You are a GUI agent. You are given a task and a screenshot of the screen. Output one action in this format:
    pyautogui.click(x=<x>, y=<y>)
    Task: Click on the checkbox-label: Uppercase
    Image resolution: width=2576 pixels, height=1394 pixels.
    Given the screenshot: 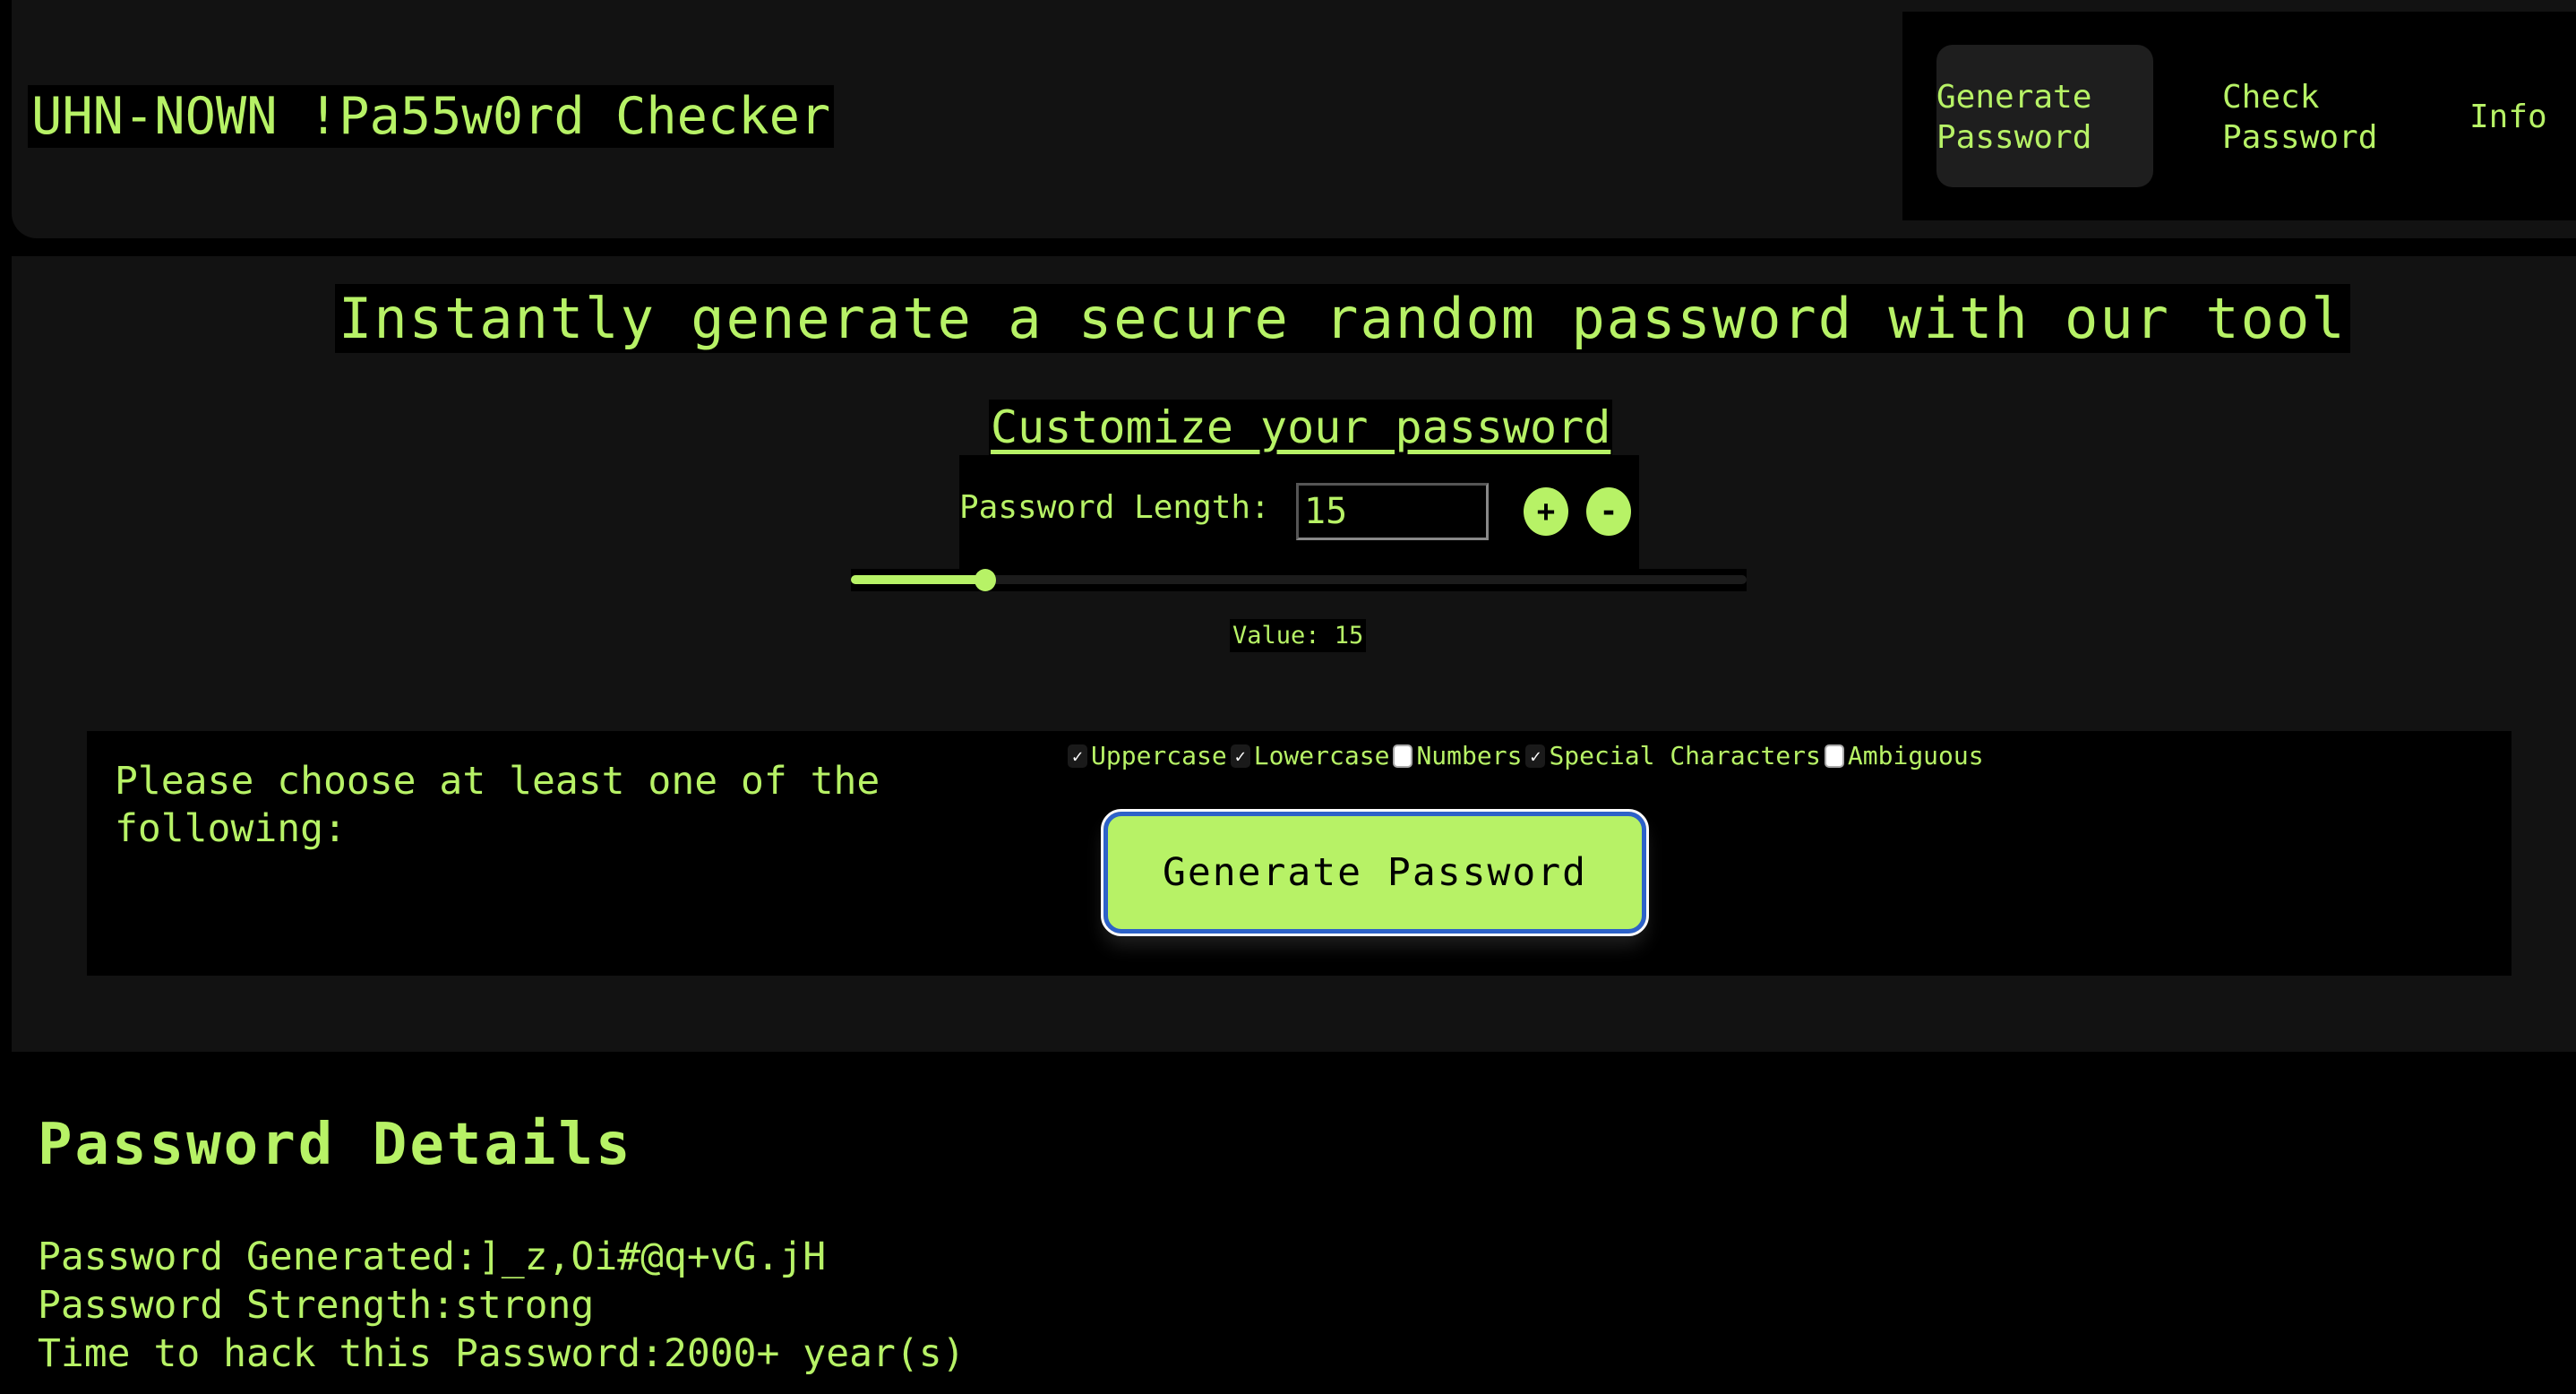 What is the action you would take?
    pyautogui.click(x=1159, y=756)
    